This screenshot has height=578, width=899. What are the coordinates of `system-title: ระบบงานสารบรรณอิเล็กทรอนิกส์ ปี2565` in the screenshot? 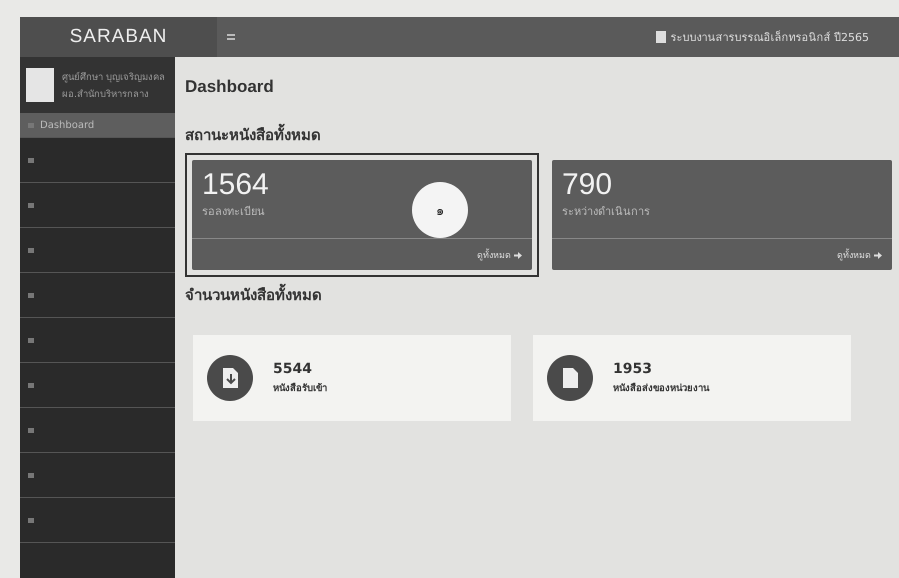 It's located at (769, 37).